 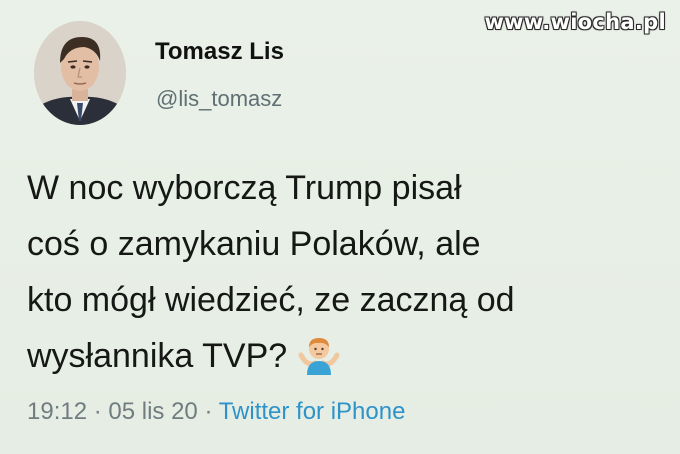 What do you see at coordinates (312, 411) in the screenshot?
I see `tweet-source-link: Twitter for iPhone` at bounding box center [312, 411].